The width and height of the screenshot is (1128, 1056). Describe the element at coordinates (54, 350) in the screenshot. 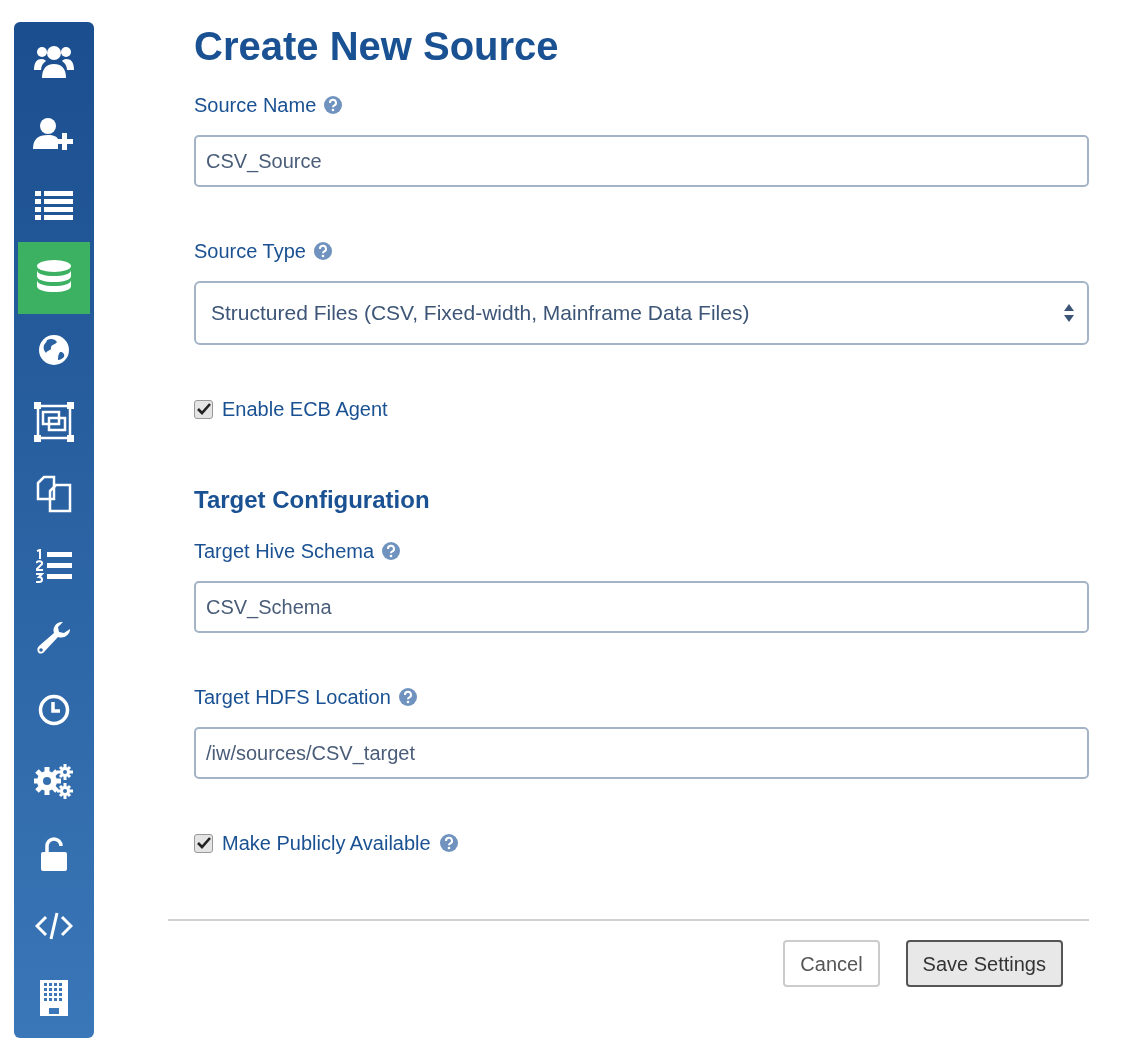

I see `globe-icon` at that location.